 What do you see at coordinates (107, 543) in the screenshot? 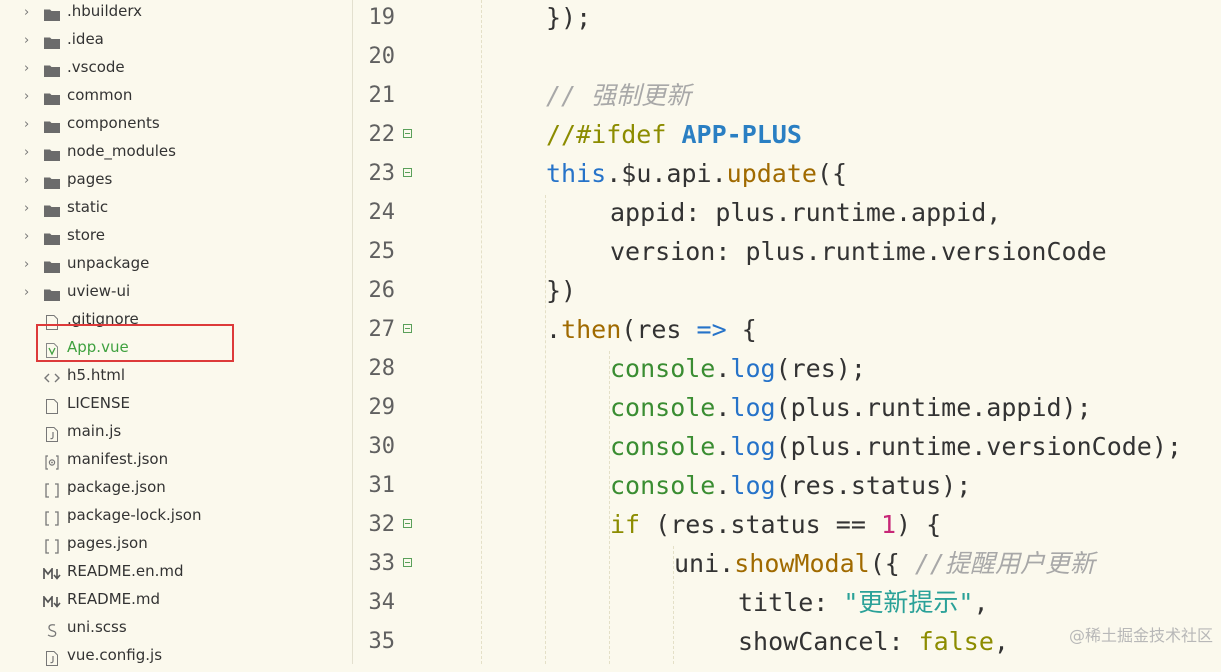
I see `tree-item-label: pages.json` at bounding box center [107, 543].